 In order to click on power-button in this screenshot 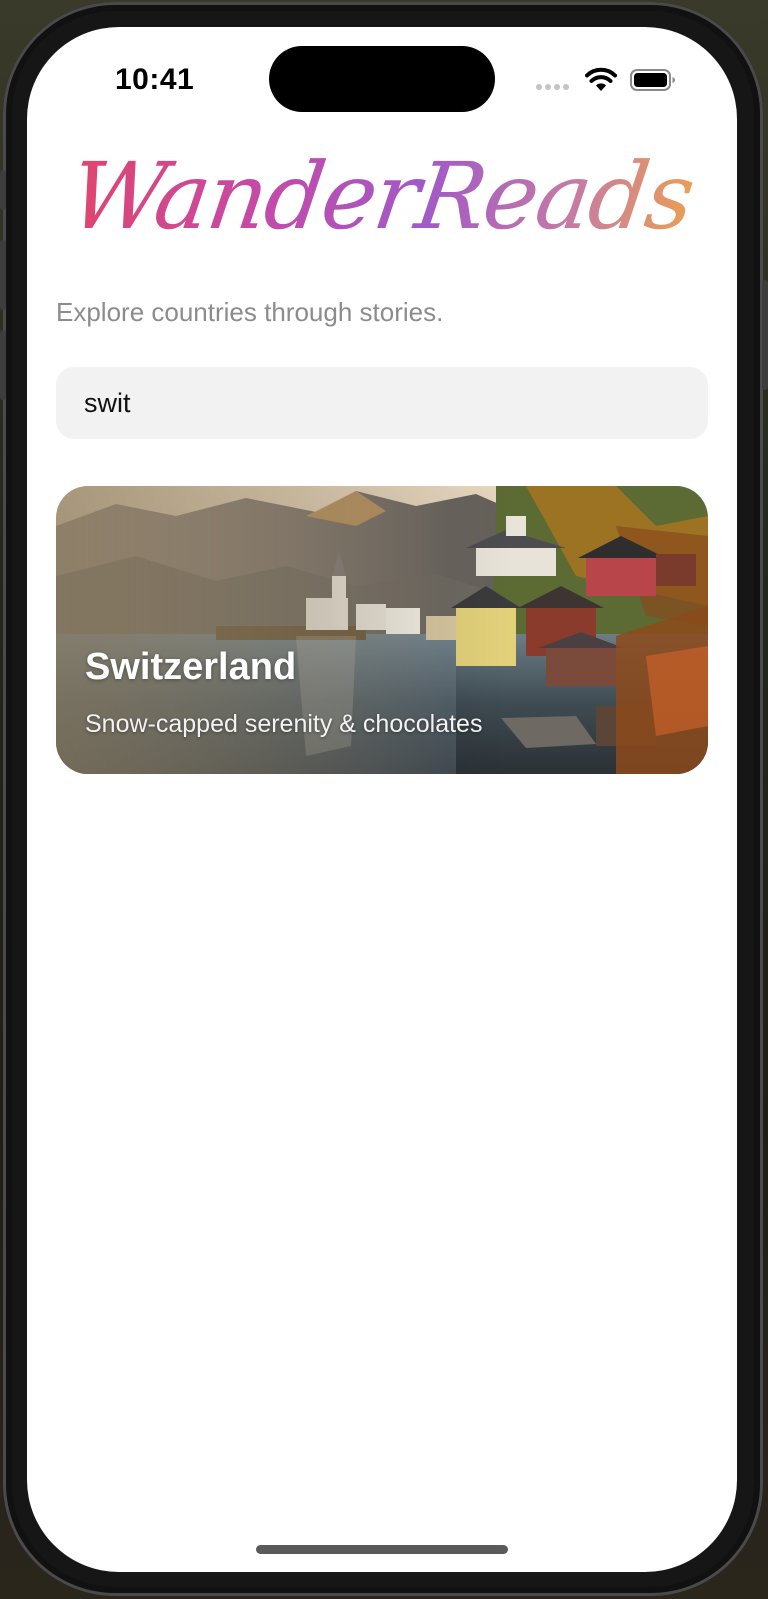, I will do `click(765, 335)`.